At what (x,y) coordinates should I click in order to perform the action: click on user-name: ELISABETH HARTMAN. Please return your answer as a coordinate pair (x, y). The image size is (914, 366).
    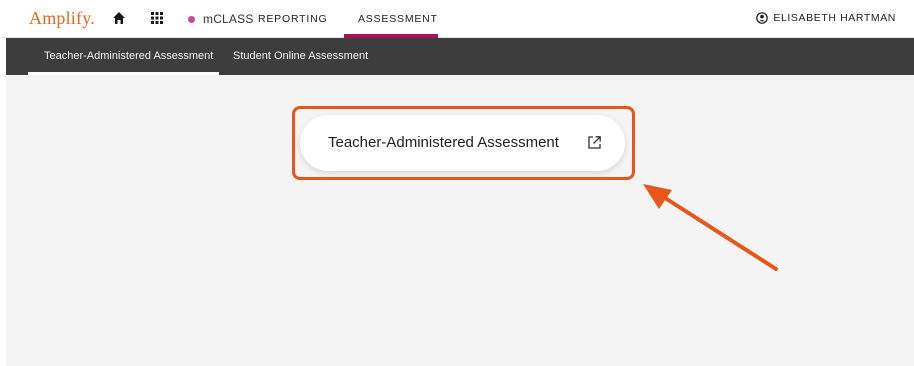
    Looking at the image, I should click on (834, 18).